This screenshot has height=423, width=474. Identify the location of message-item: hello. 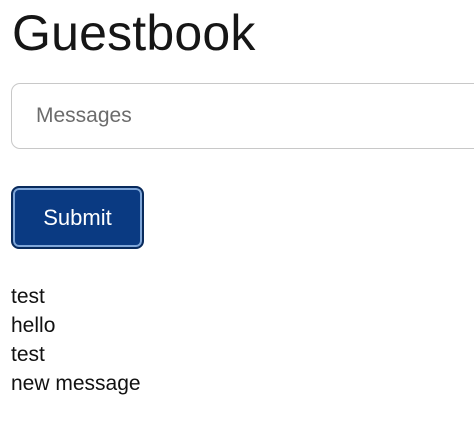
(33, 325).